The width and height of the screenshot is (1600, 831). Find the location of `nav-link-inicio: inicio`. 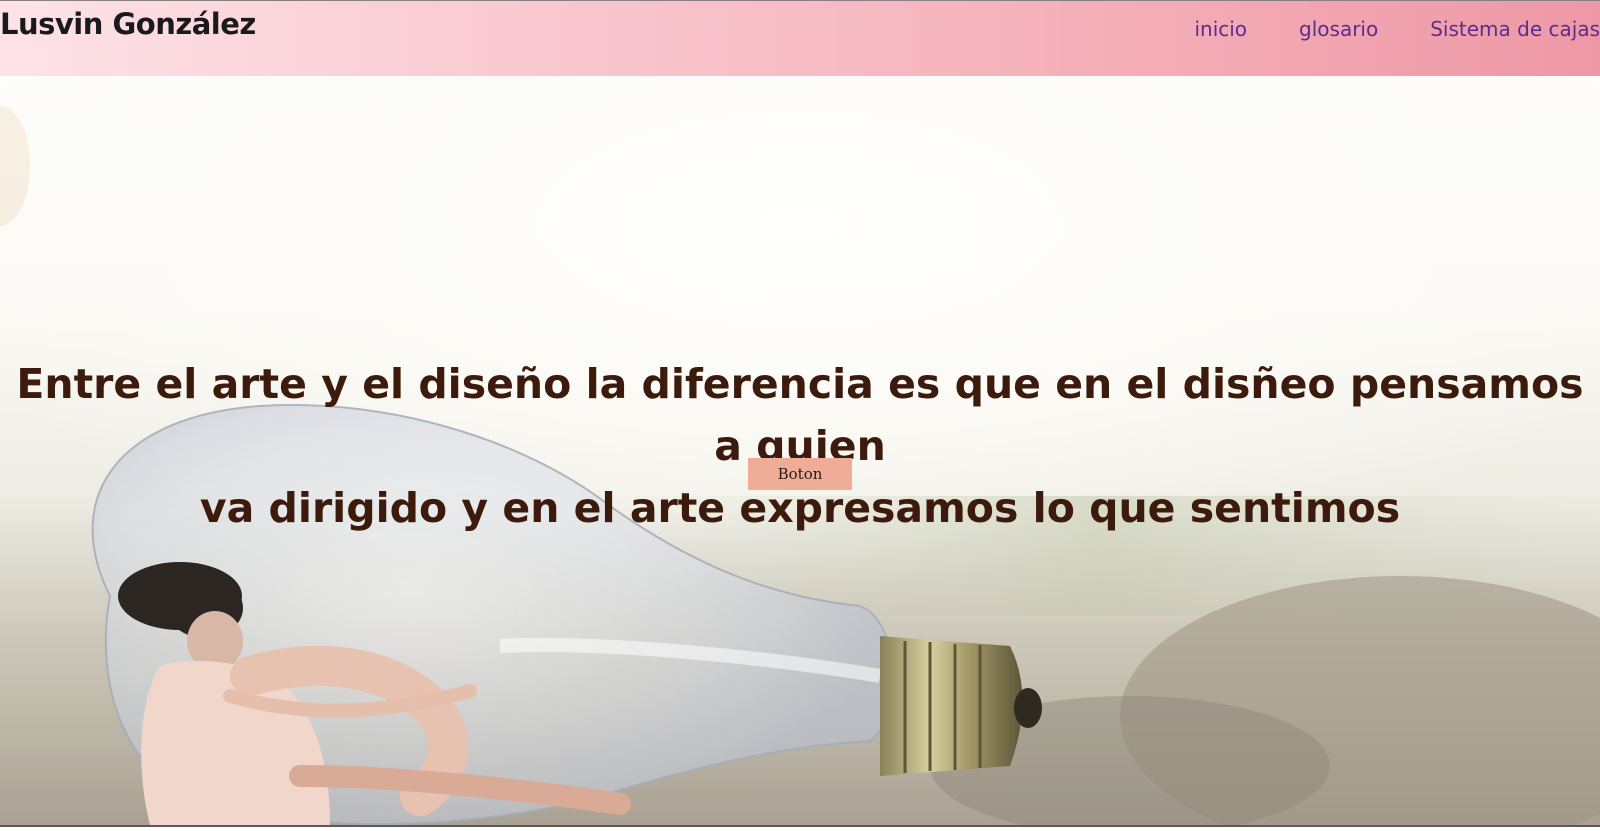

nav-link-inicio: inicio is located at coordinates (1220, 29).